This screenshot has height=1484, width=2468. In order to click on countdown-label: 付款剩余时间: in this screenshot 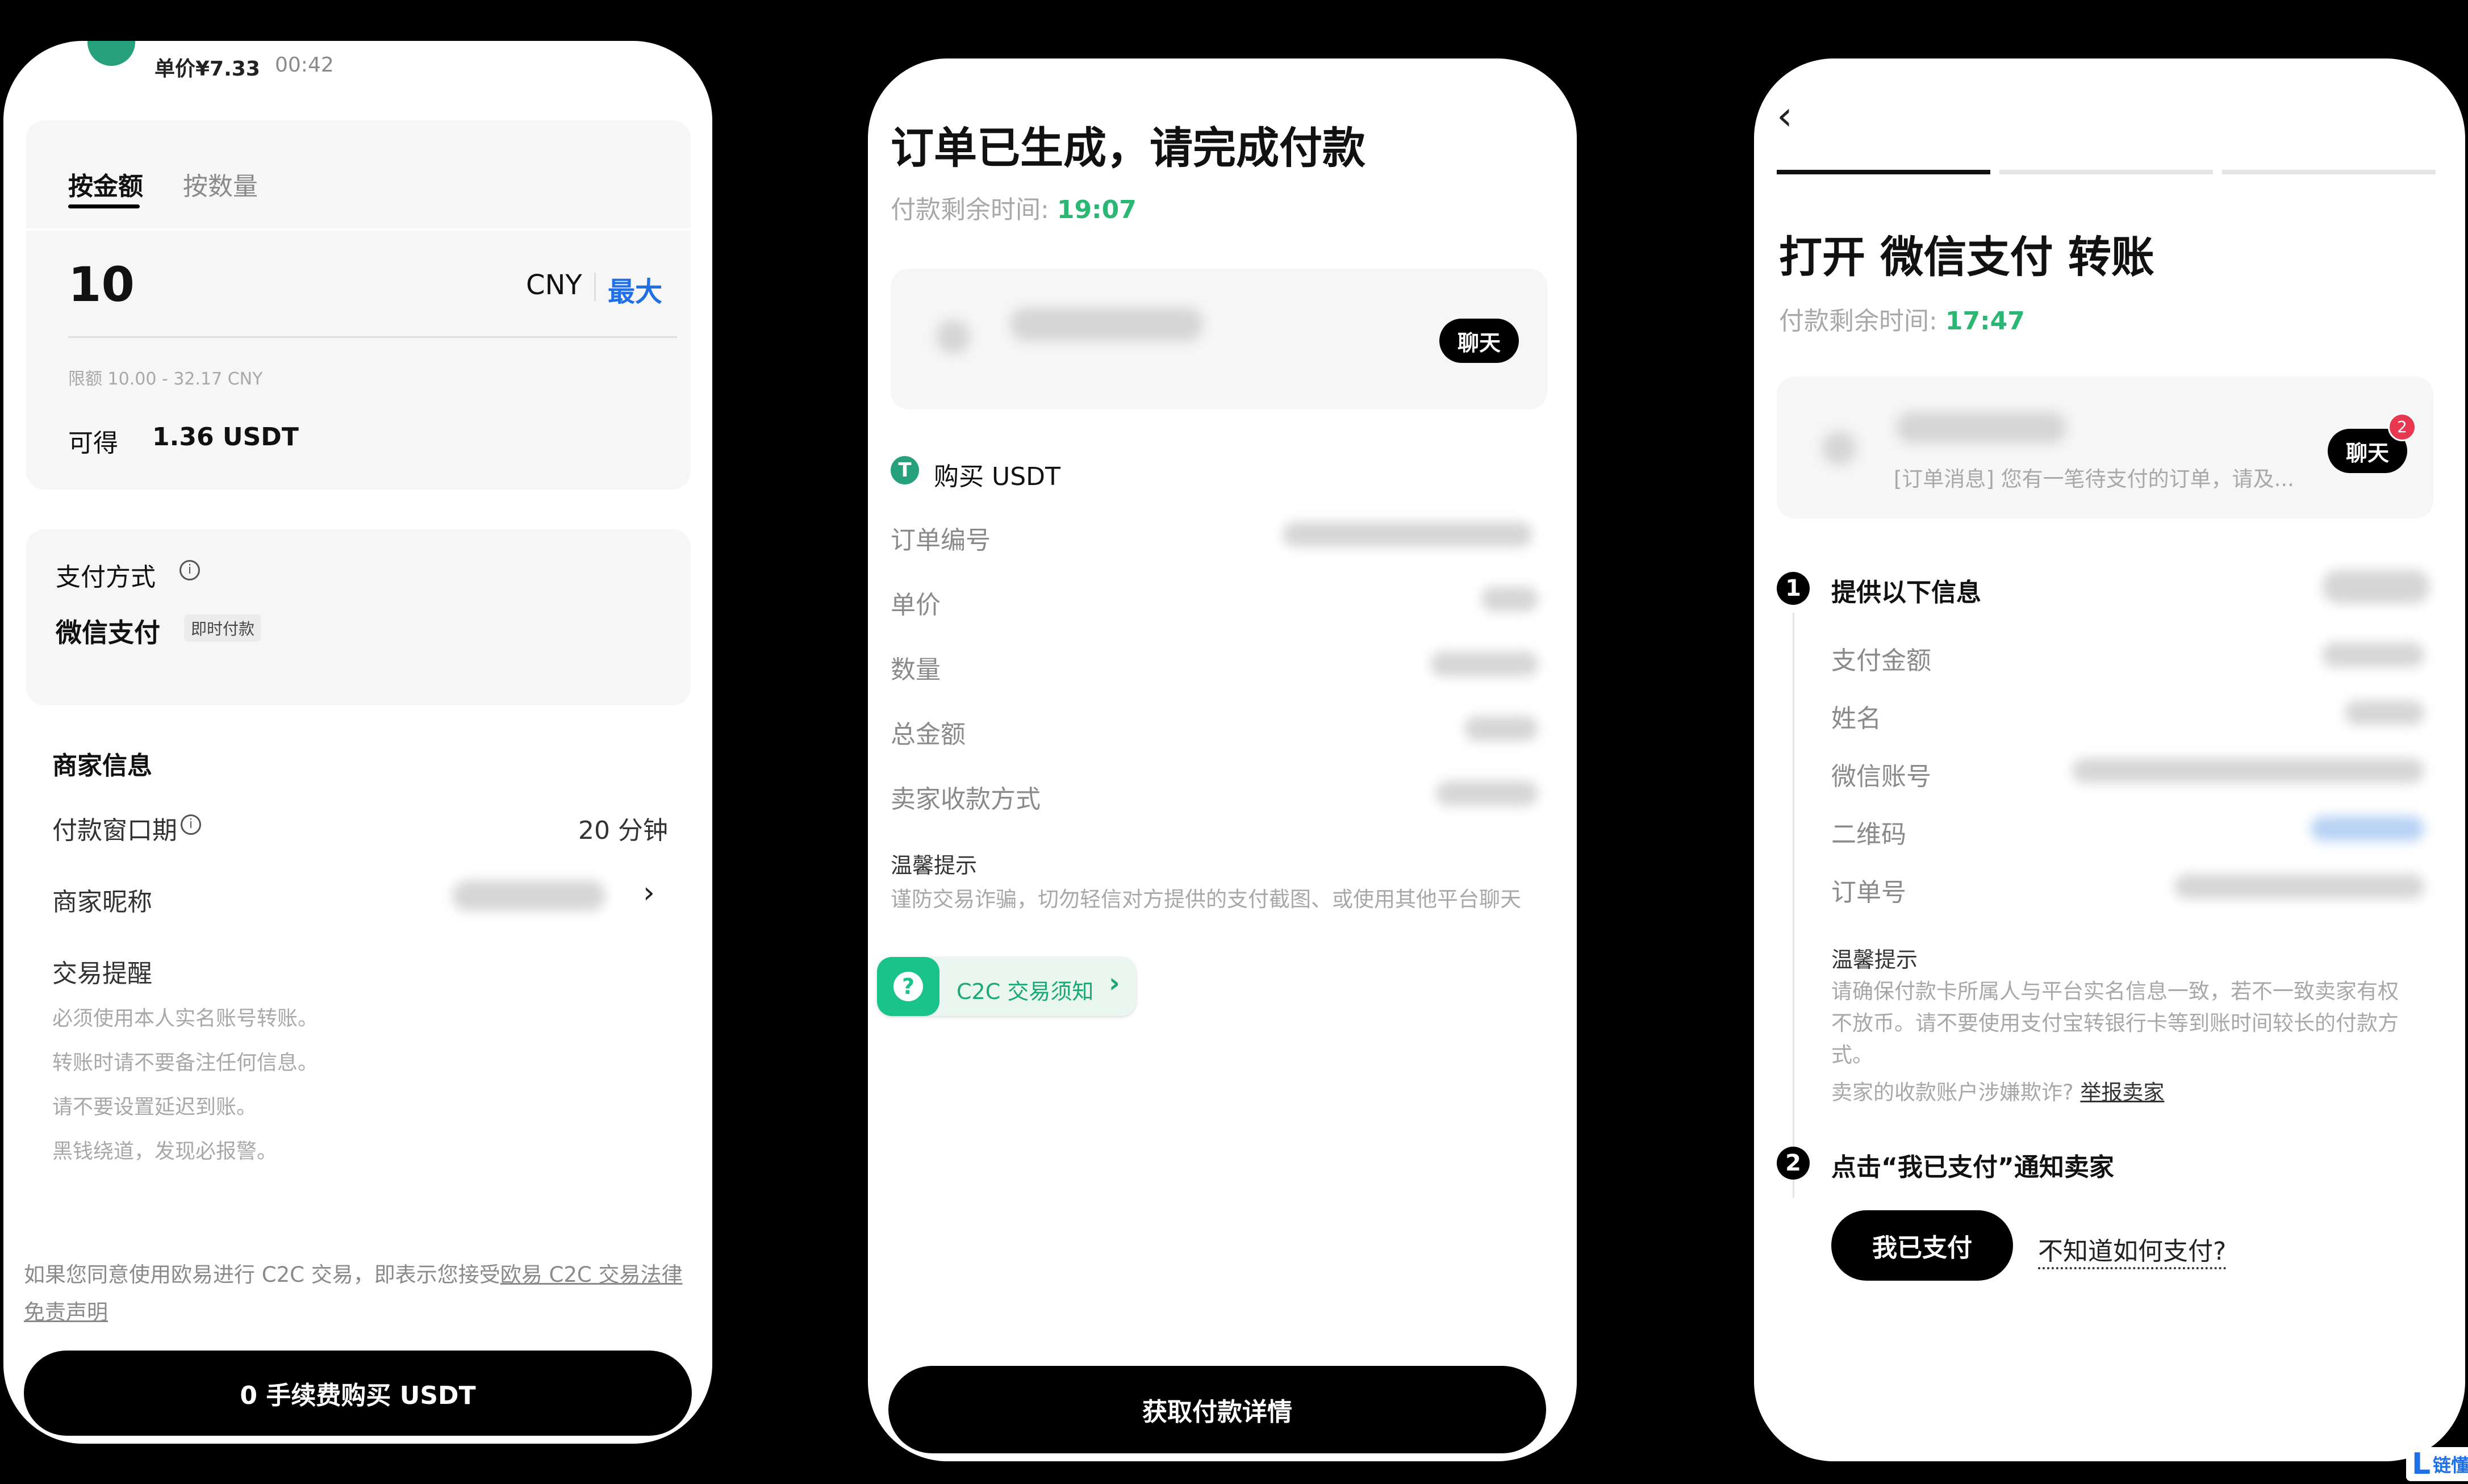, I will do `click(970, 209)`.